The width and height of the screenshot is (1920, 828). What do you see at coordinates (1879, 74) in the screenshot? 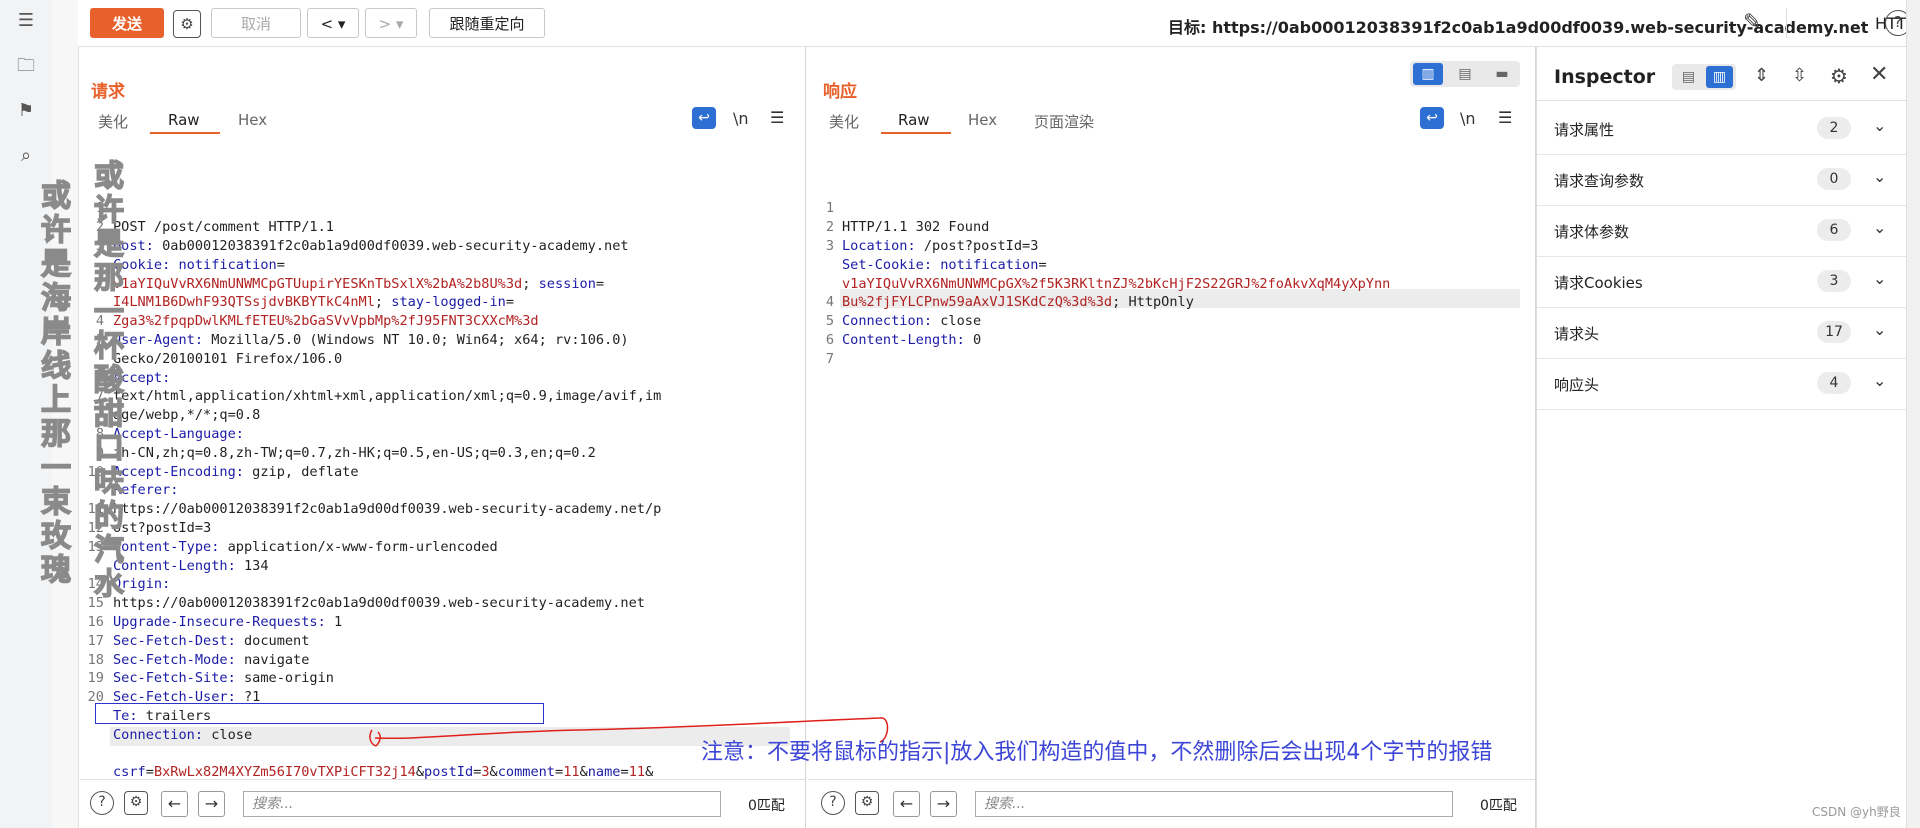
I see `close-icon: ✕` at bounding box center [1879, 74].